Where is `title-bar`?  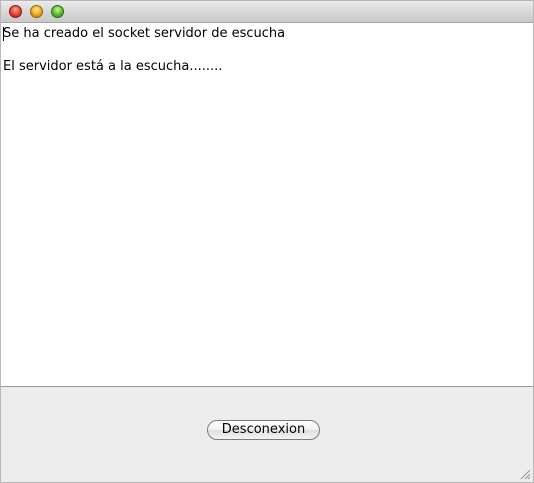 title-bar is located at coordinates (267, 12).